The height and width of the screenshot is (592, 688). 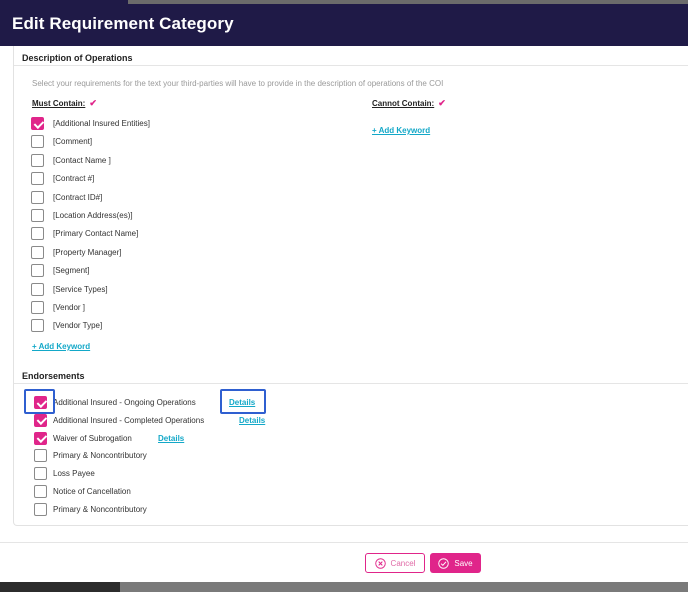 What do you see at coordinates (408, 2) in the screenshot?
I see `header-strip` at bounding box center [408, 2].